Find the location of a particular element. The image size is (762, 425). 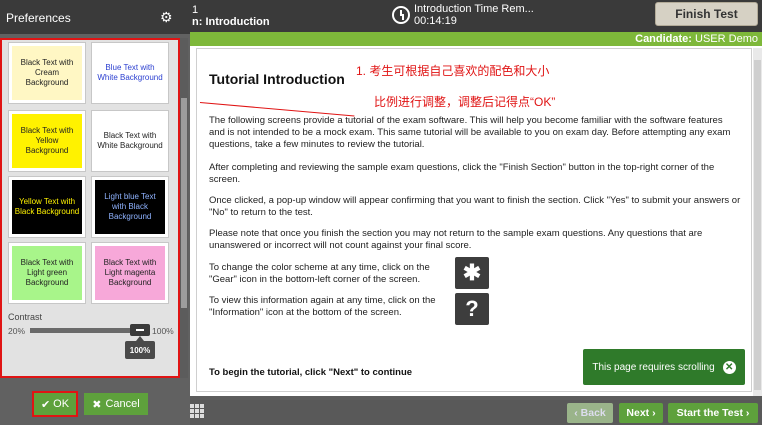

scroll-notice: This page requires scrolling ✕ is located at coordinates (664, 367).